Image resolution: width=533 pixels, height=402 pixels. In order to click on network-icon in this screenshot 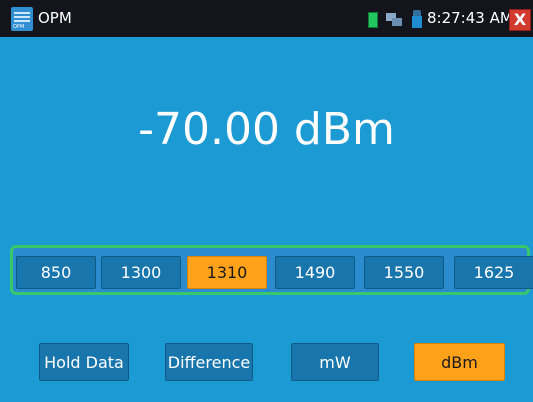, I will do `click(395, 19)`.